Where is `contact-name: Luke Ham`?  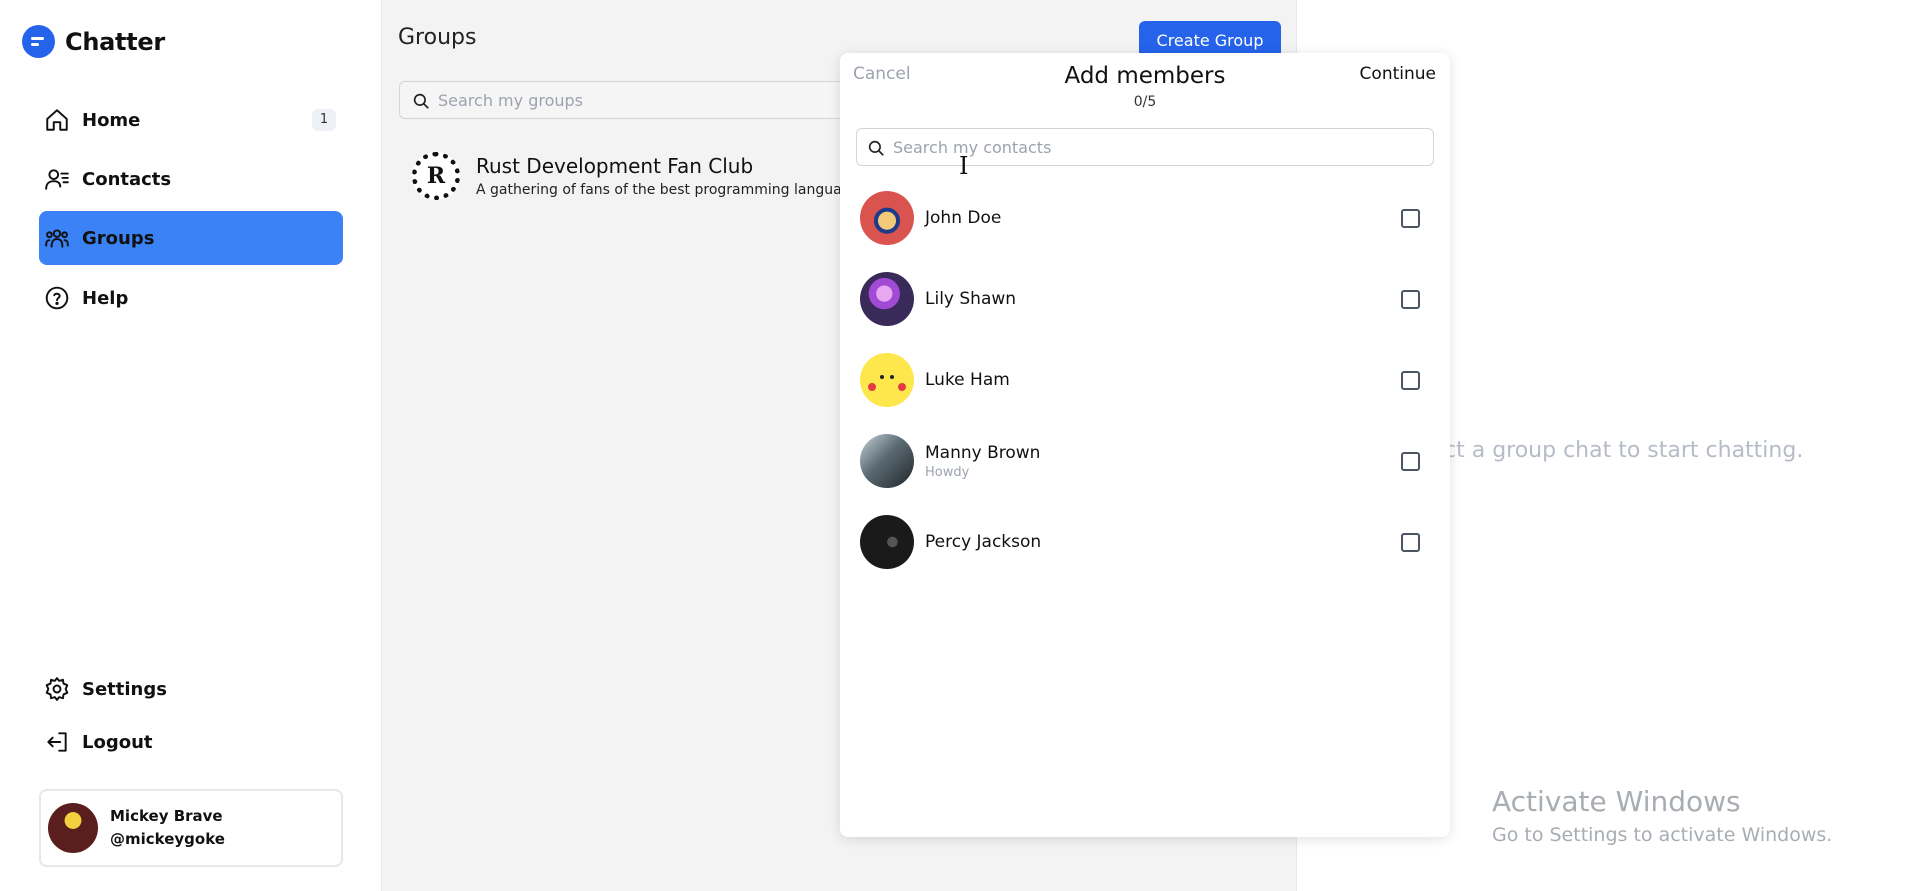 contact-name: Luke Ham is located at coordinates (967, 380).